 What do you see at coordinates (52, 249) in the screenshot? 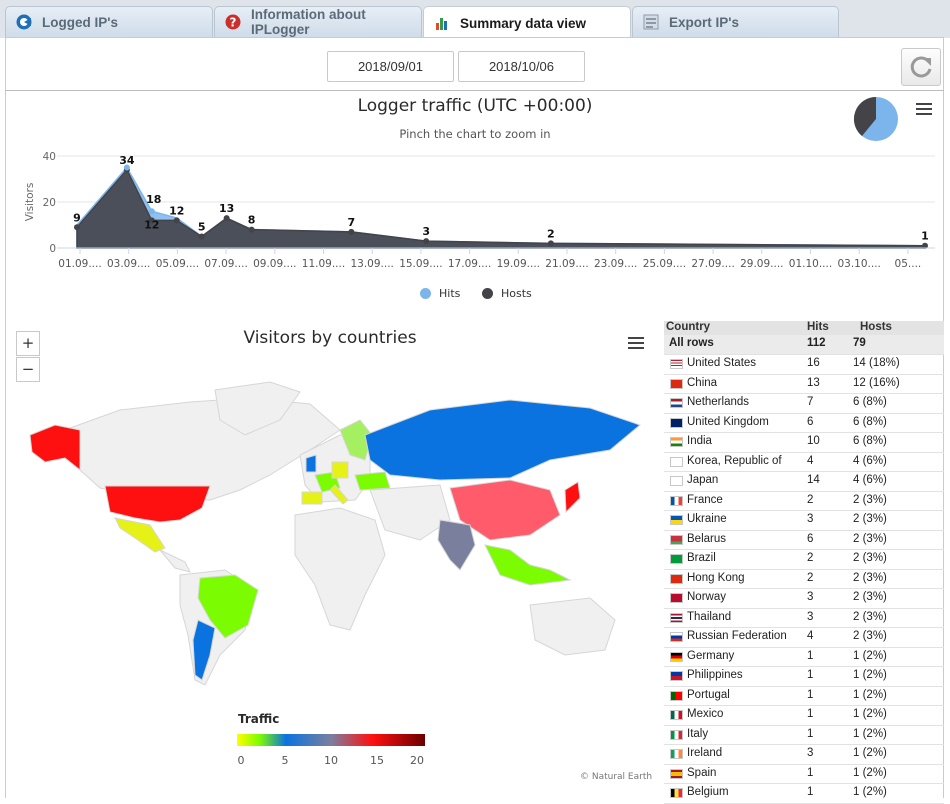
I see `y-tick-label: 0` at bounding box center [52, 249].